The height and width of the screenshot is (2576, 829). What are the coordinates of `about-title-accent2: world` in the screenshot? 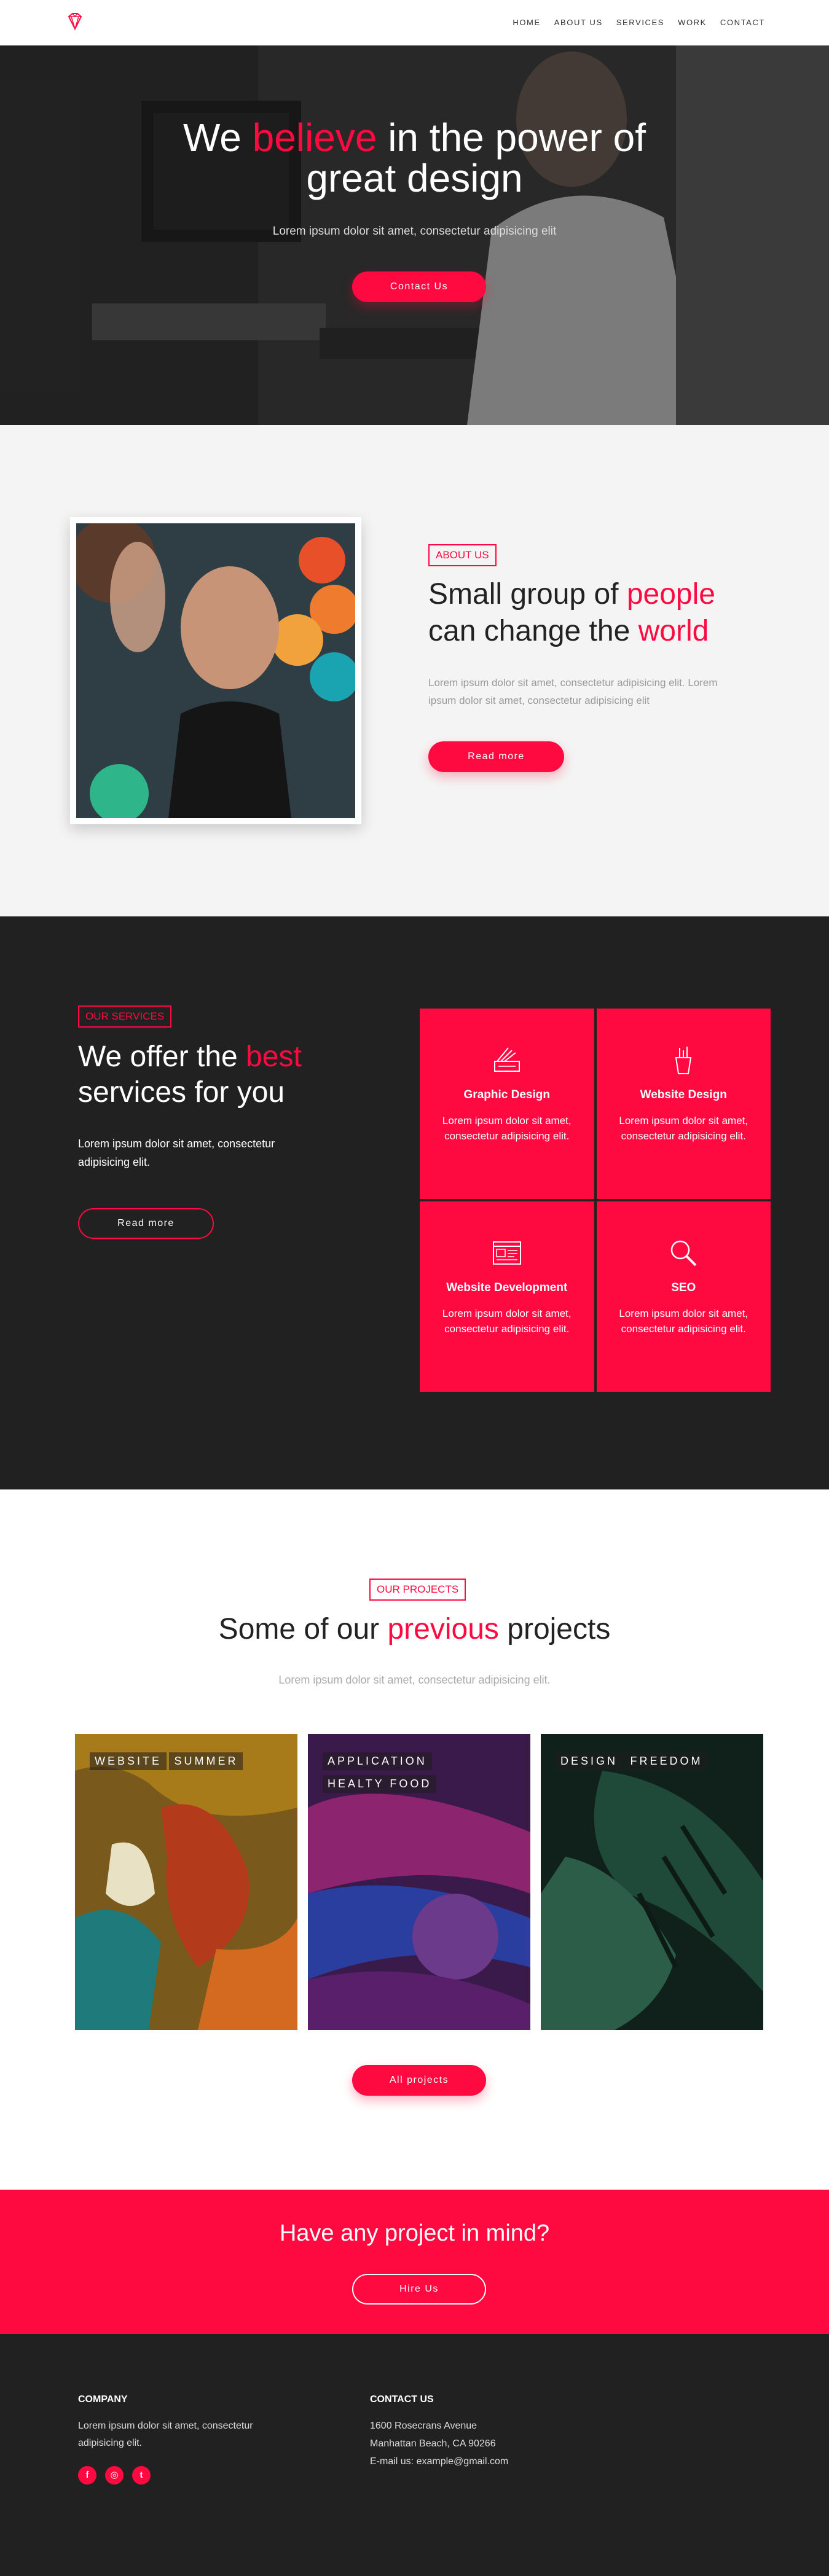 It's located at (673, 631).